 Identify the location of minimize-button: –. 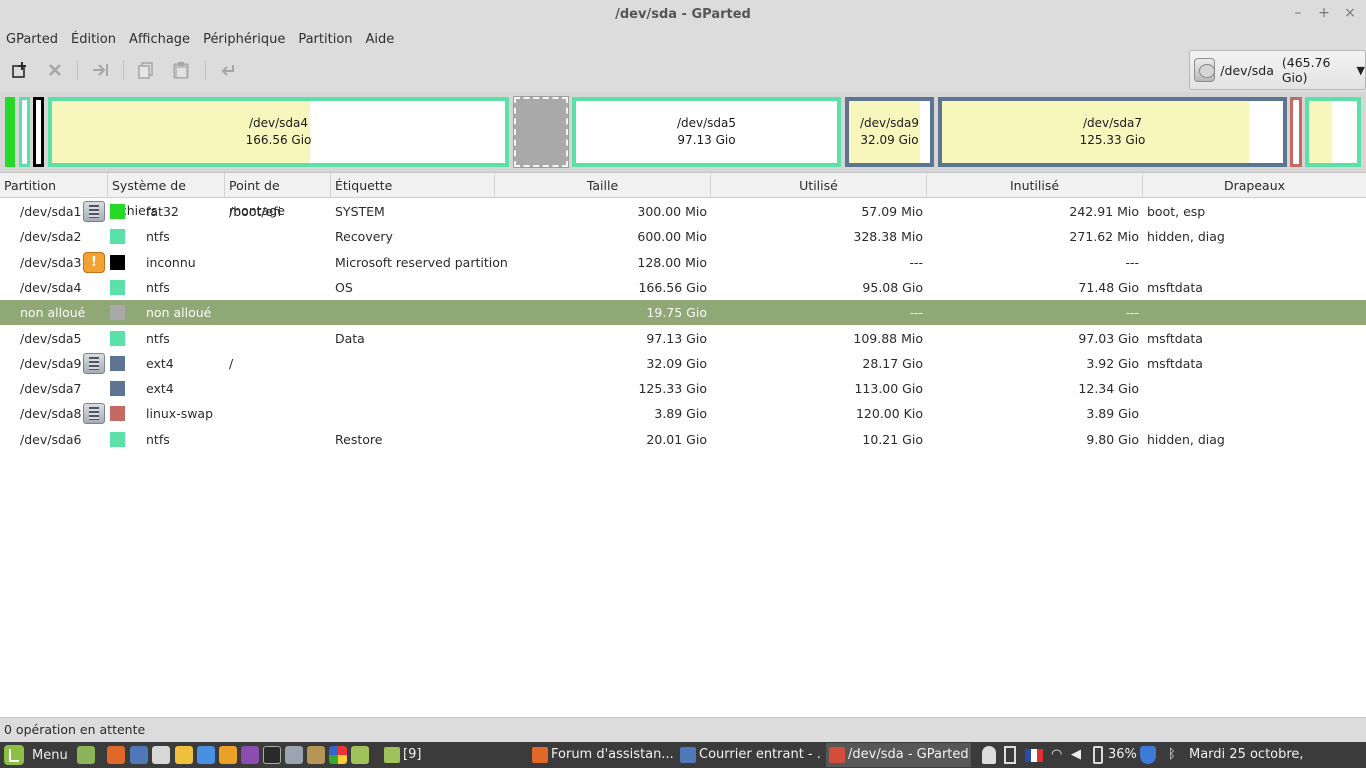
(1298, 13).